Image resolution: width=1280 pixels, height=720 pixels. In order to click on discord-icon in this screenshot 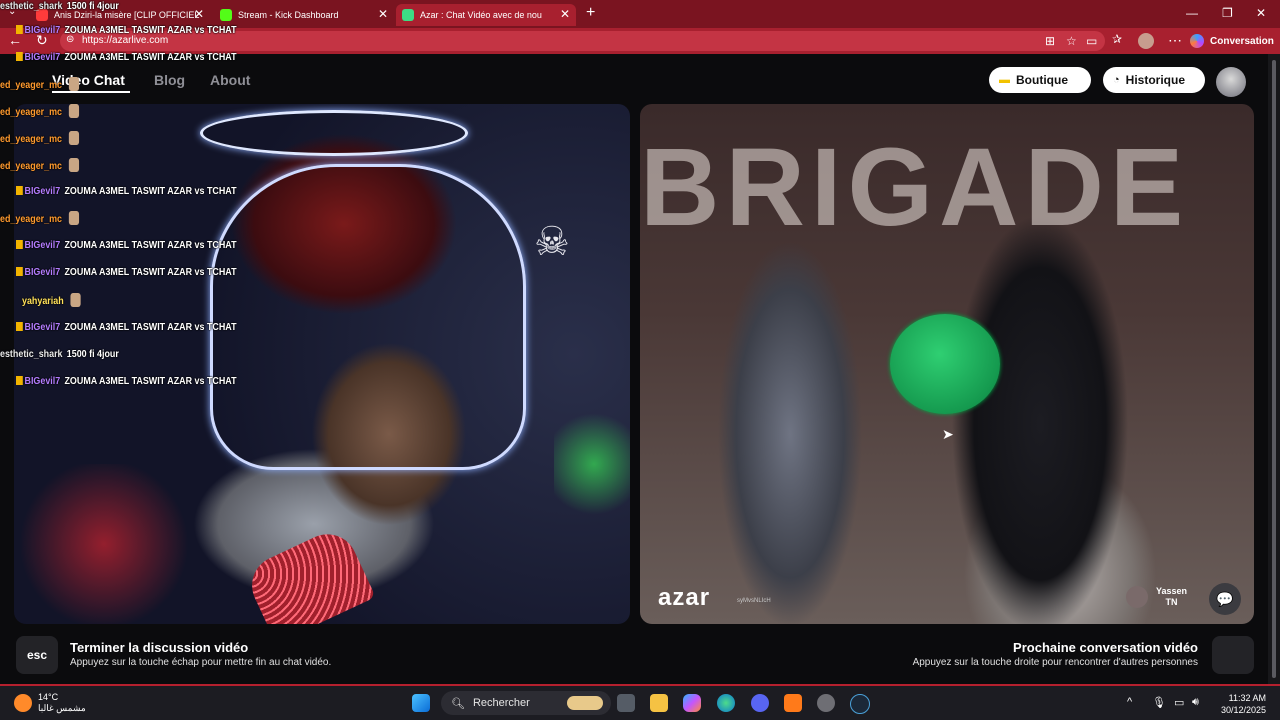, I will do `click(760, 703)`.